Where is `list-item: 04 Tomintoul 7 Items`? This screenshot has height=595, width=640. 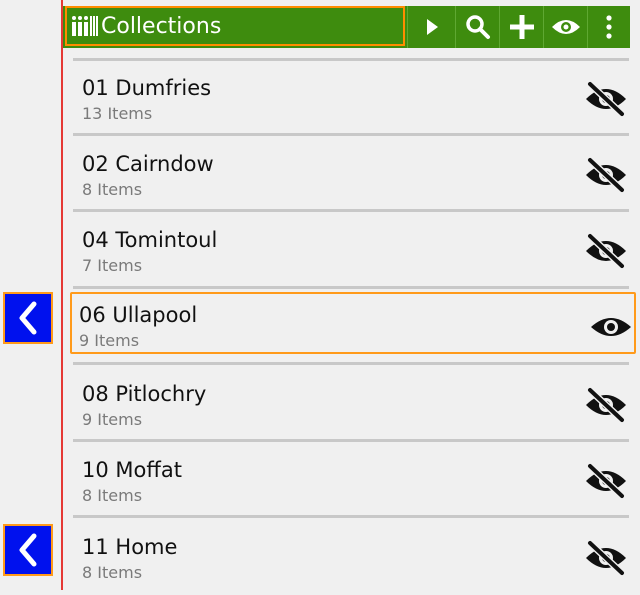
list-item: 04 Tomintoul 7 Items is located at coordinates (352, 251).